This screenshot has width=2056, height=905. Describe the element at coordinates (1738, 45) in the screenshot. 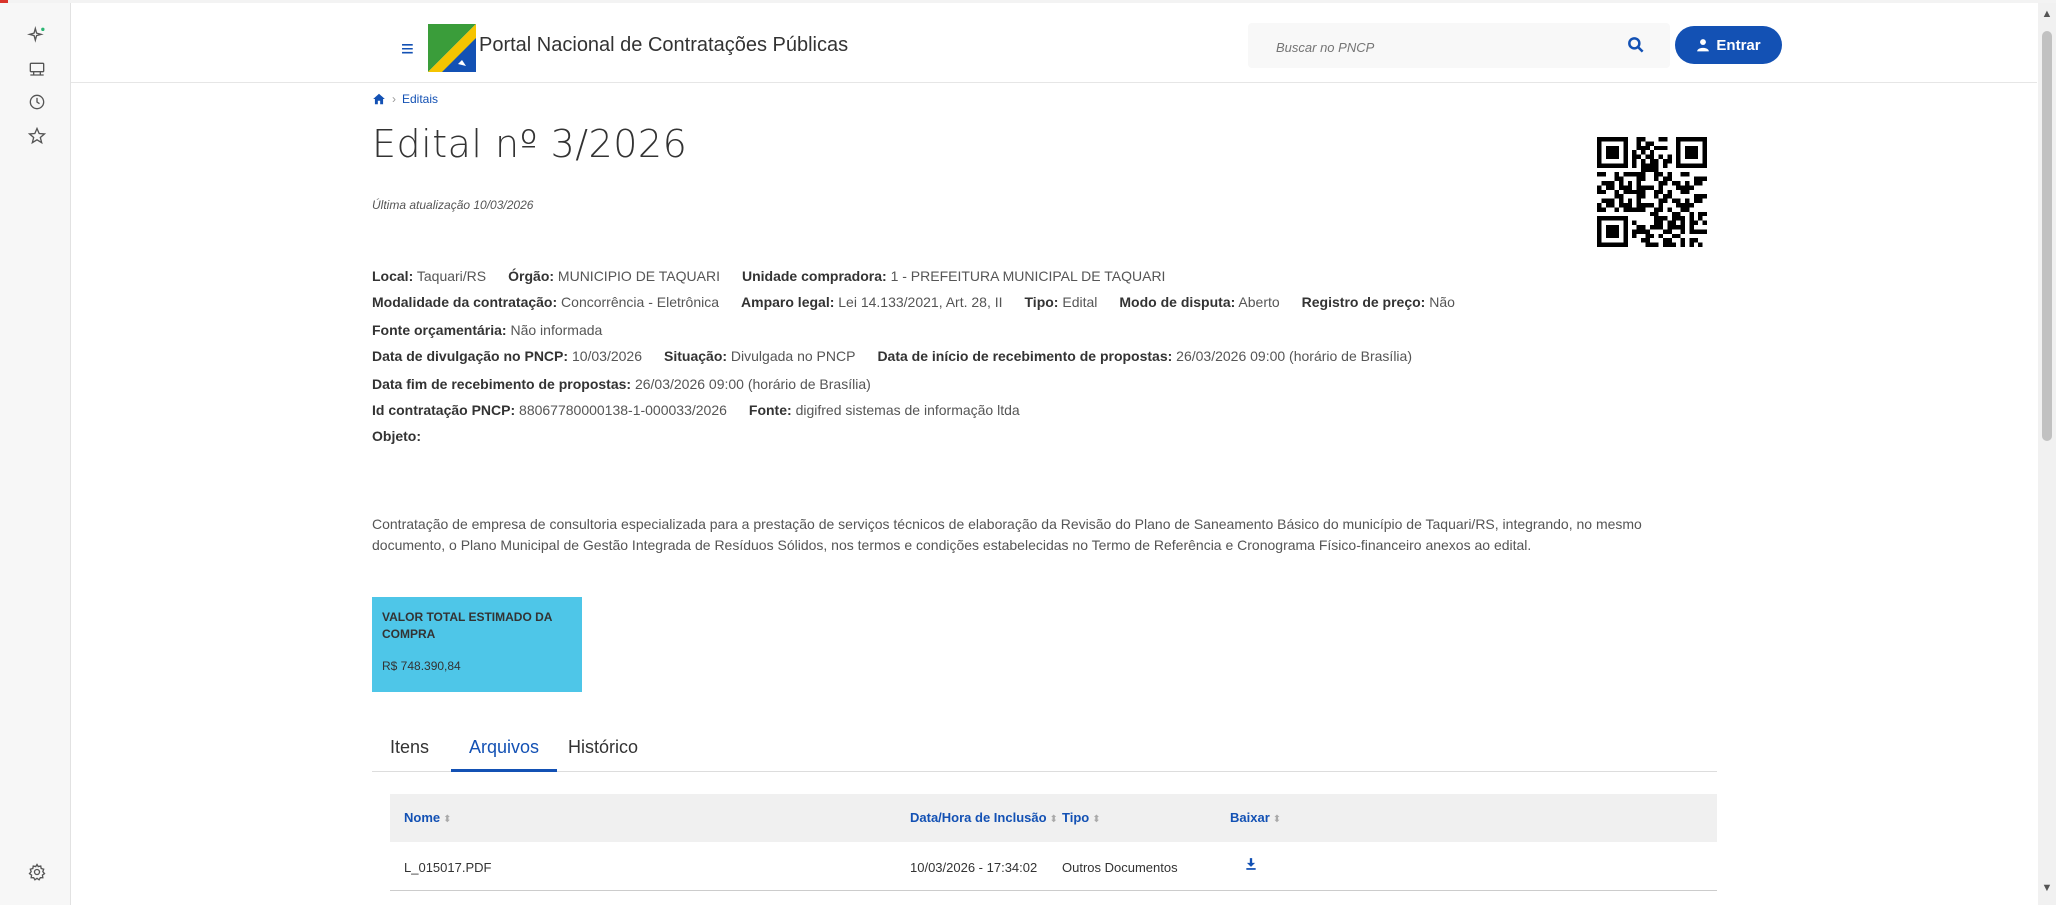

I see `login-label: Entrar` at that location.